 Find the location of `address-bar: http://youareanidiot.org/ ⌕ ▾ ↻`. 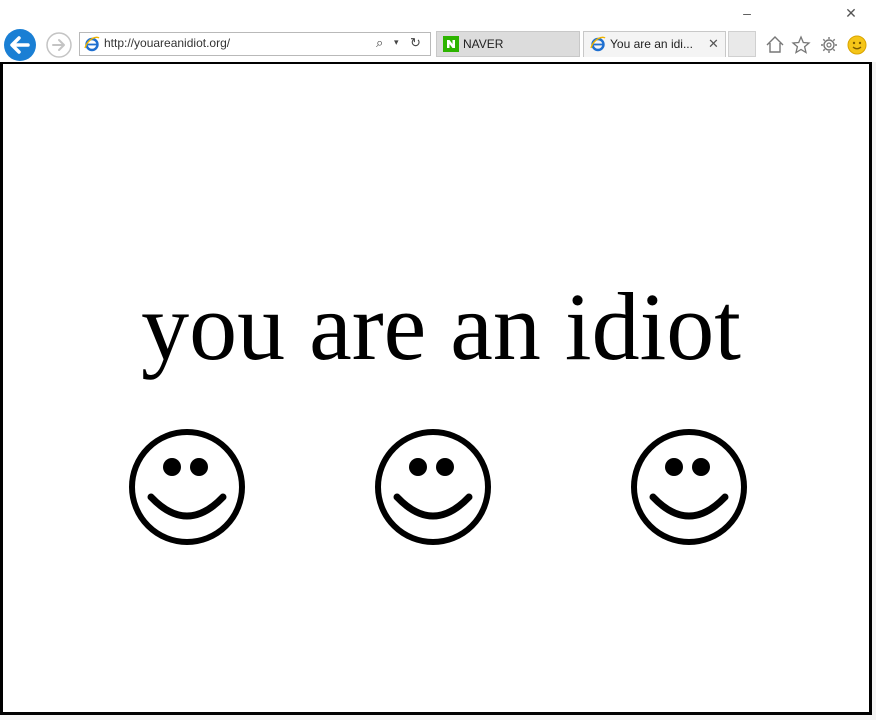

address-bar: http://youareanidiot.org/ ⌕ ▾ ↻ is located at coordinates (255, 44).